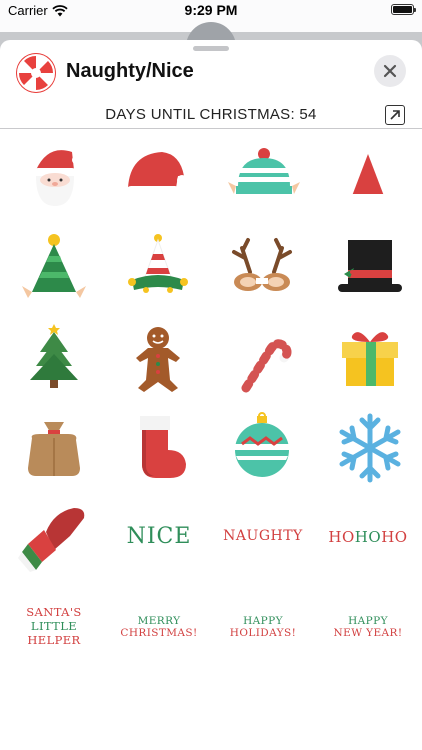 The width and height of the screenshot is (422, 750). What do you see at coordinates (54, 360) in the screenshot?
I see `christmas-tree-sticker` at bounding box center [54, 360].